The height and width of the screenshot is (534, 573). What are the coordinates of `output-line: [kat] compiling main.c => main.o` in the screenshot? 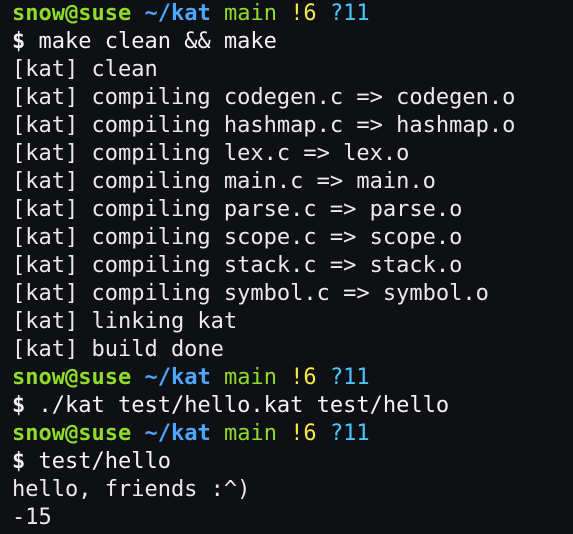 It's located at (292, 182).